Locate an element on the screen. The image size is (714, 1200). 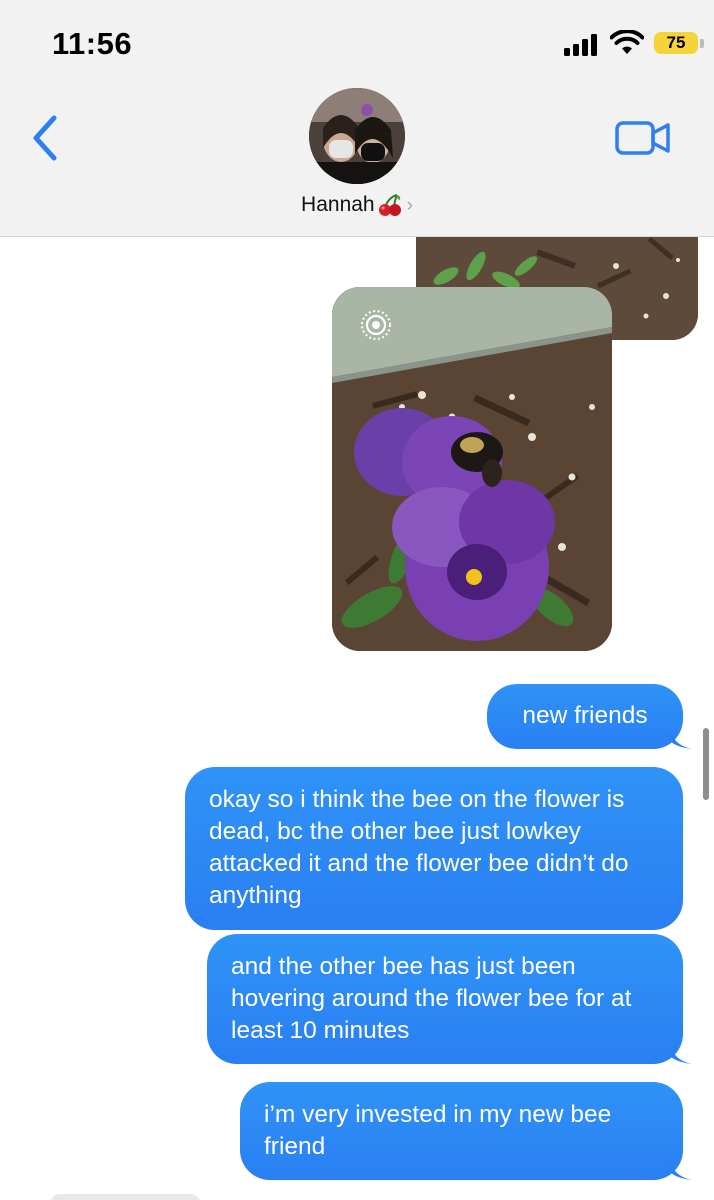
video-call-button is located at coordinates (643, 138).